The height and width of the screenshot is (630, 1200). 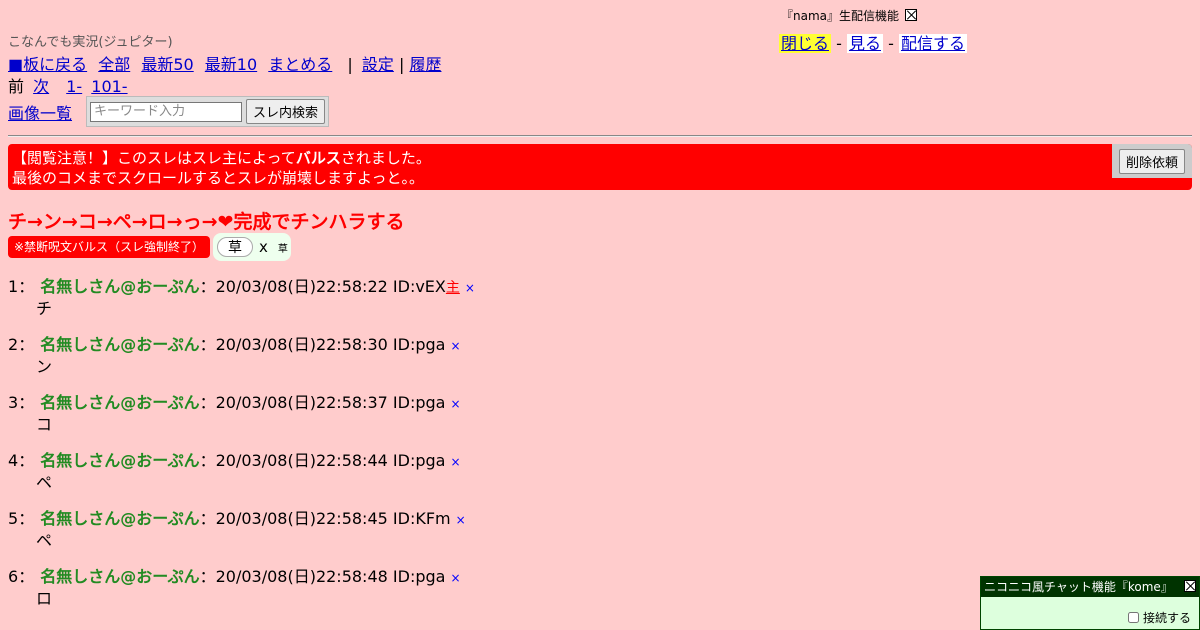 I want to click on search-input, so click(x=166, y=111).